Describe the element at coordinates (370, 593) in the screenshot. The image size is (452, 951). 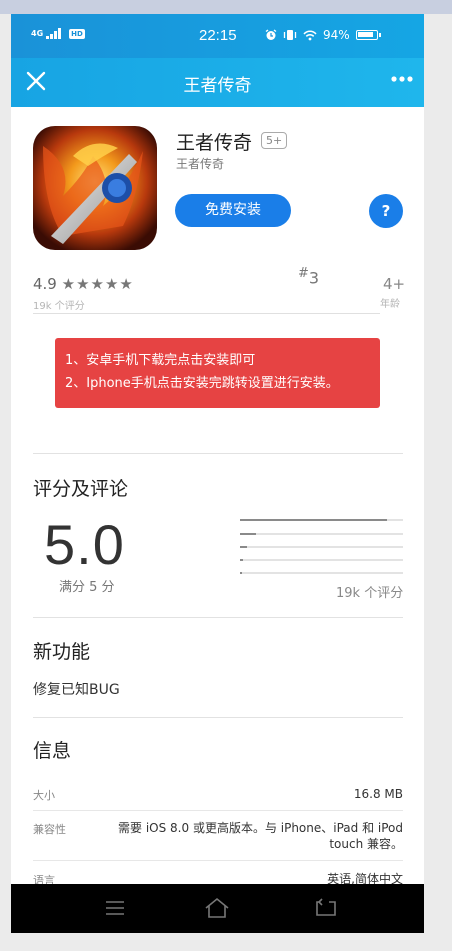
I see `ratings-total: 19k 个评分` at that location.